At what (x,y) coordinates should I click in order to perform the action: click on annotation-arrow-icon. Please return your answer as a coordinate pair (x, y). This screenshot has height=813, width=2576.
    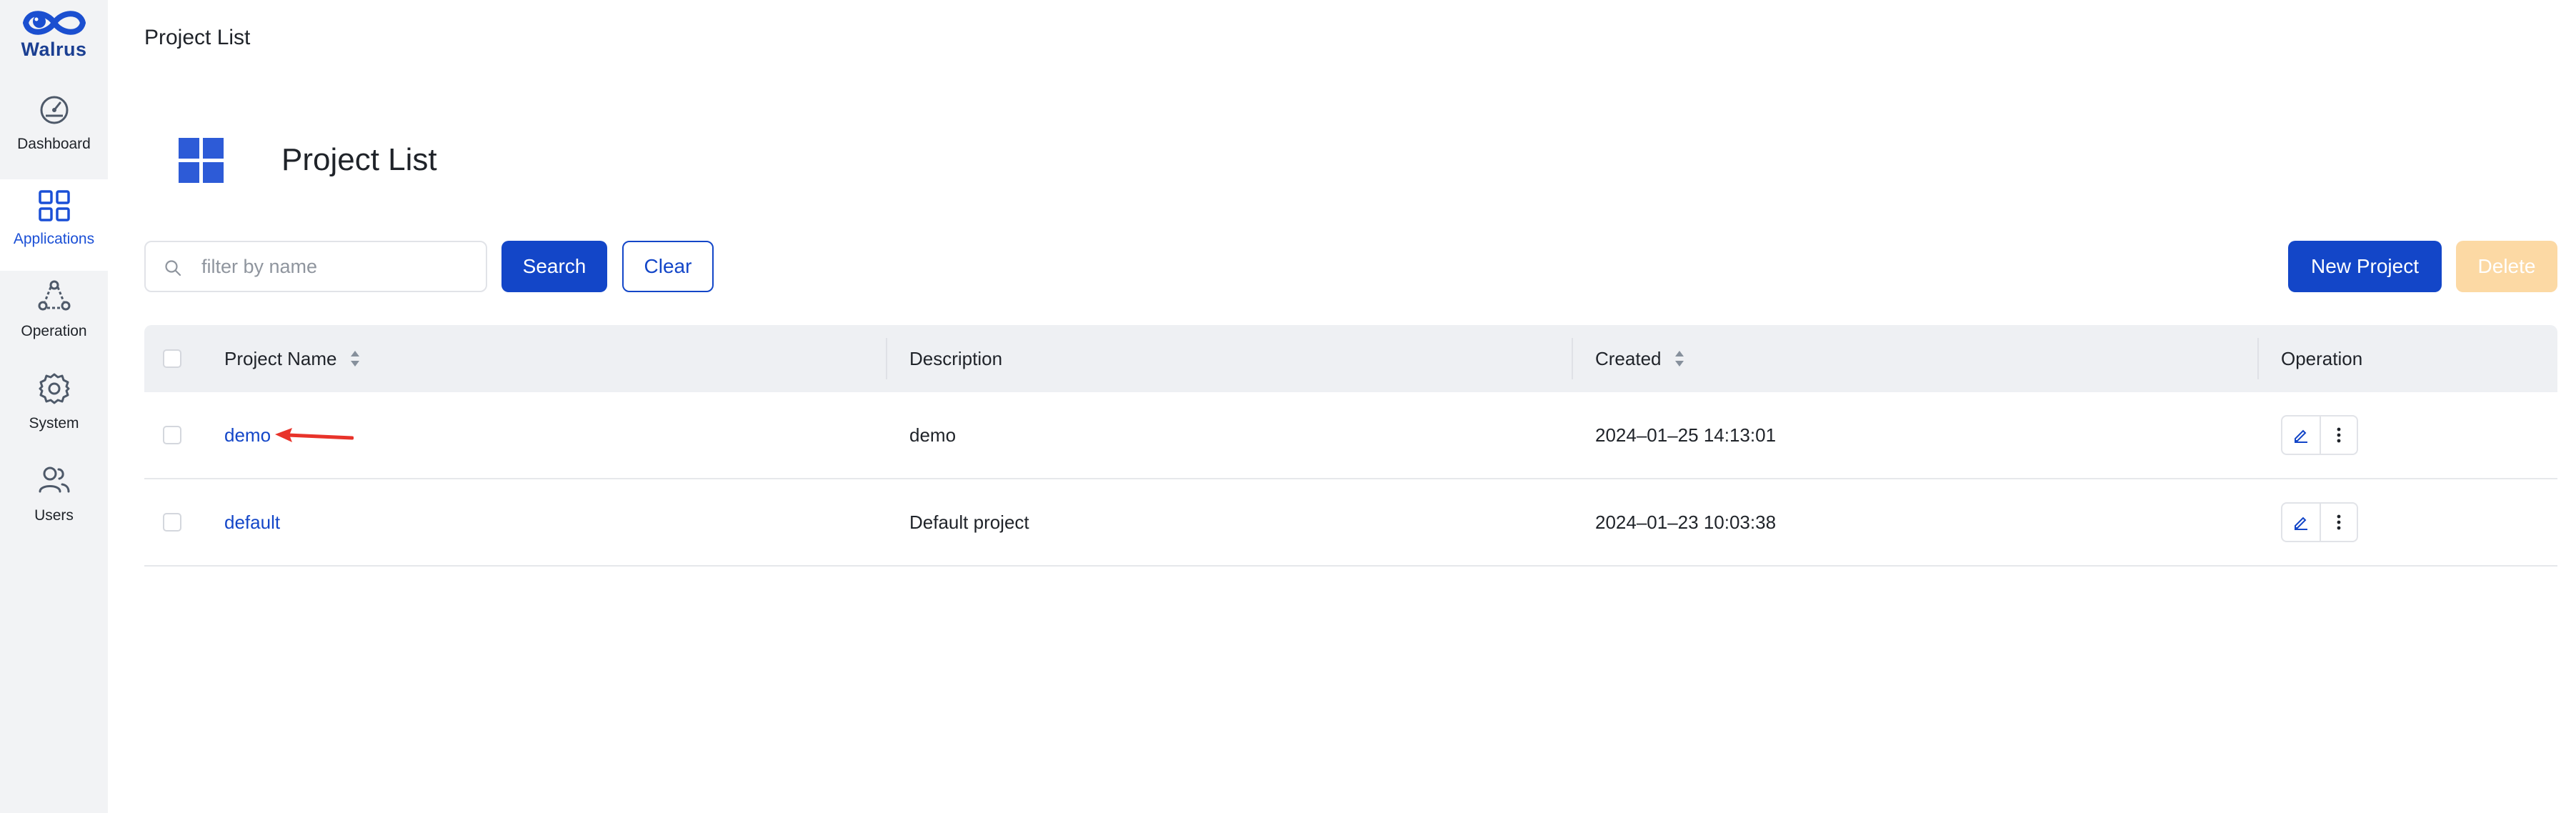
    Looking at the image, I should click on (315, 435).